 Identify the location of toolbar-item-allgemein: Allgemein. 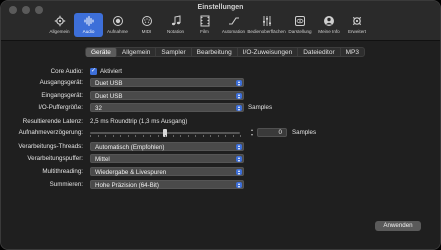
(59, 25).